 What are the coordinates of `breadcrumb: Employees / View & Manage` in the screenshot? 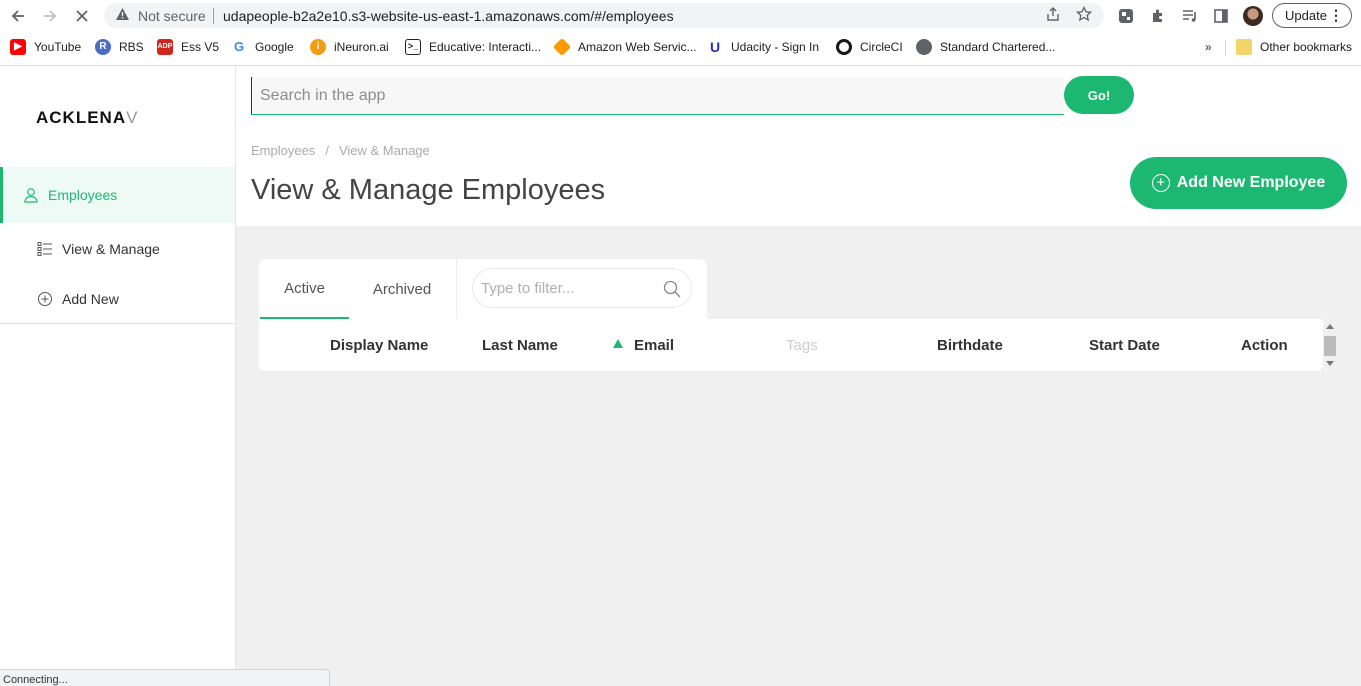 It's located at (340, 150).